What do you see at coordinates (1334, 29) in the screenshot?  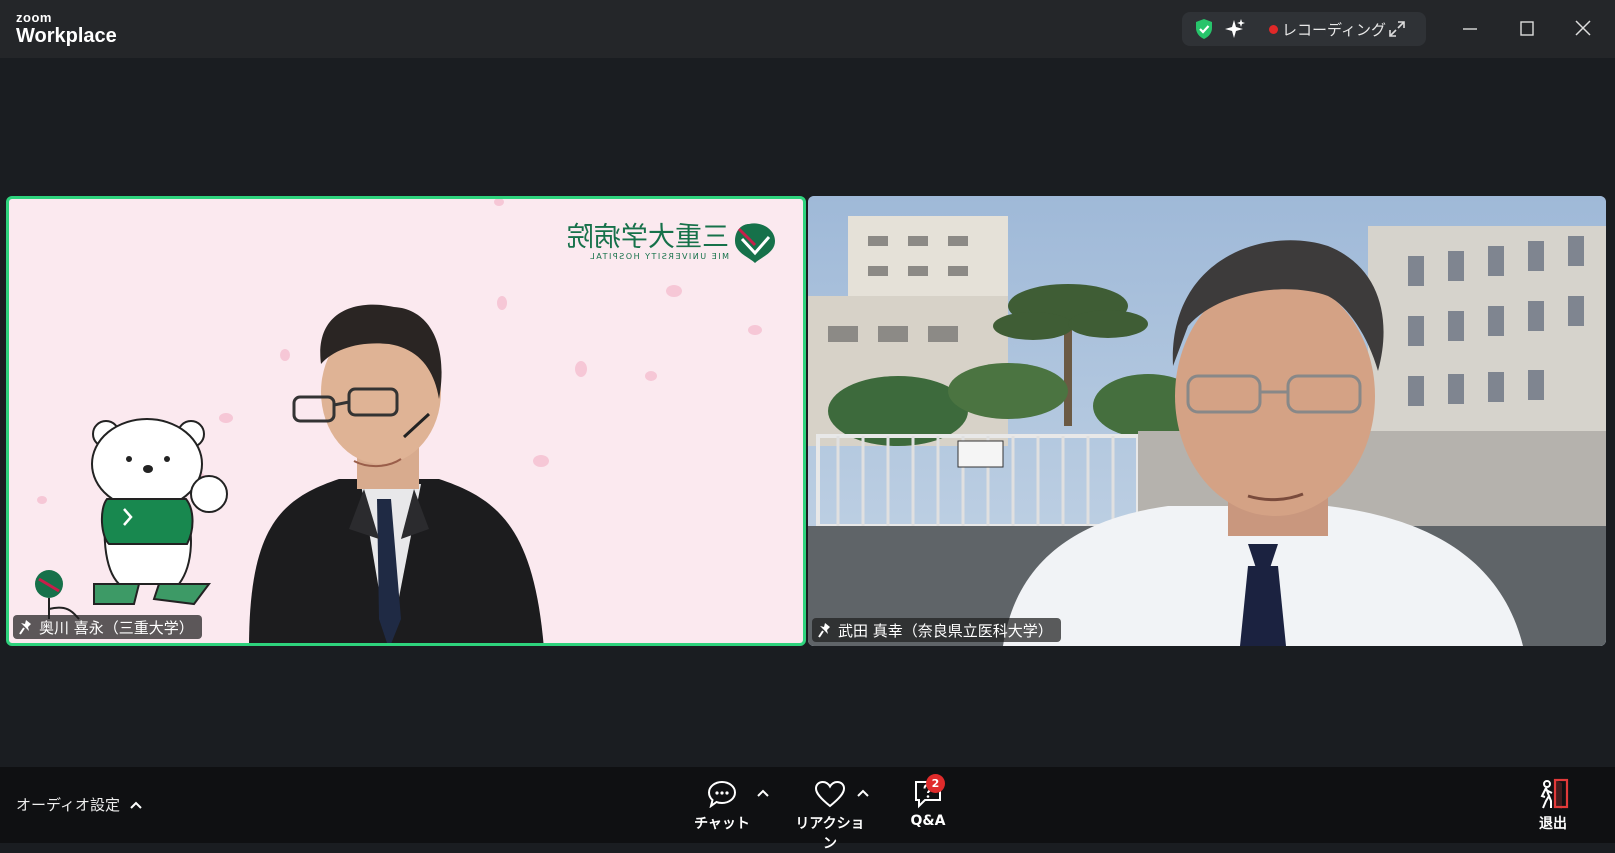 I see `recording-label: レコーディング` at bounding box center [1334, 29].